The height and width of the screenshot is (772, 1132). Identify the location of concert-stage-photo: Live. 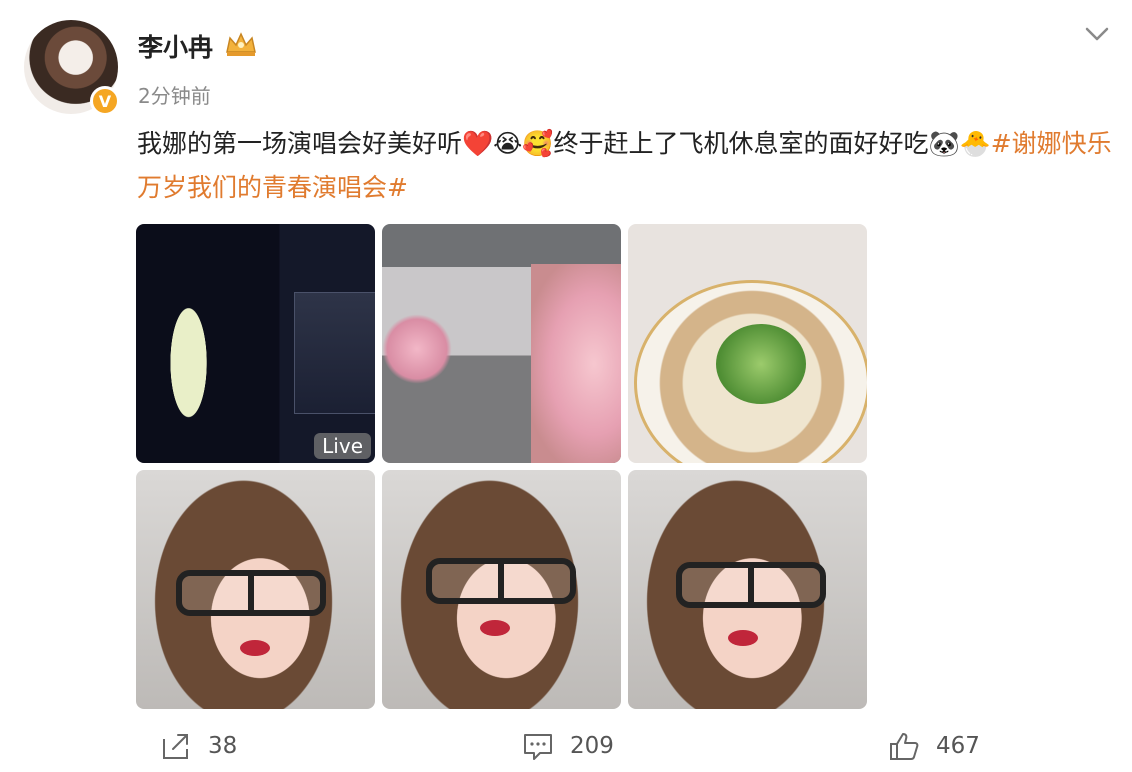
(255, 343).